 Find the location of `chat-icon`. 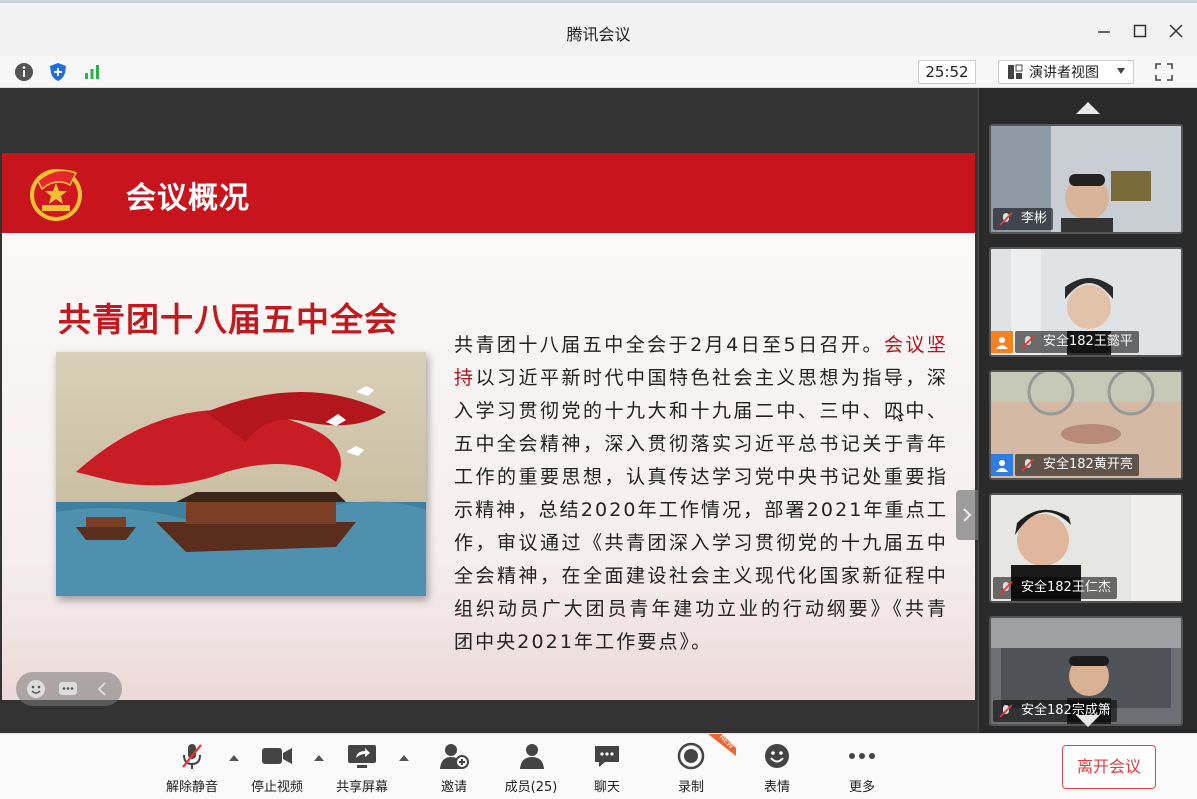

chat-icon is located at coordinates (607, 756).